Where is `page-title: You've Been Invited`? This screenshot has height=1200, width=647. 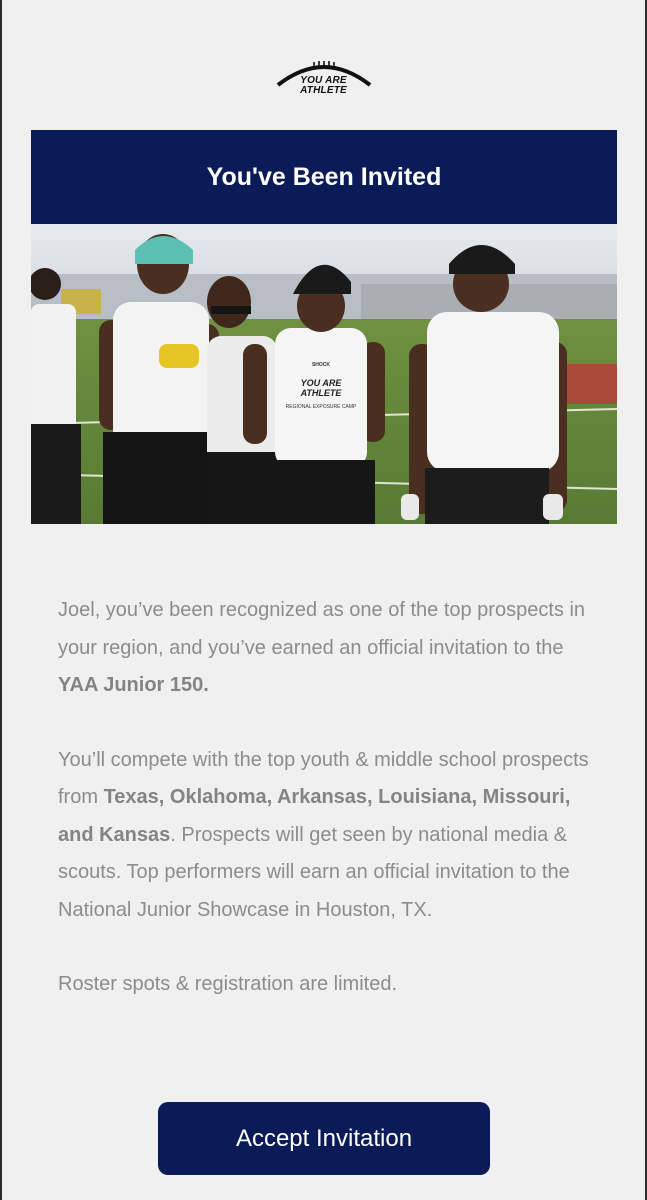
page-title: You've Been Invited is located at coordinates (324, 176).